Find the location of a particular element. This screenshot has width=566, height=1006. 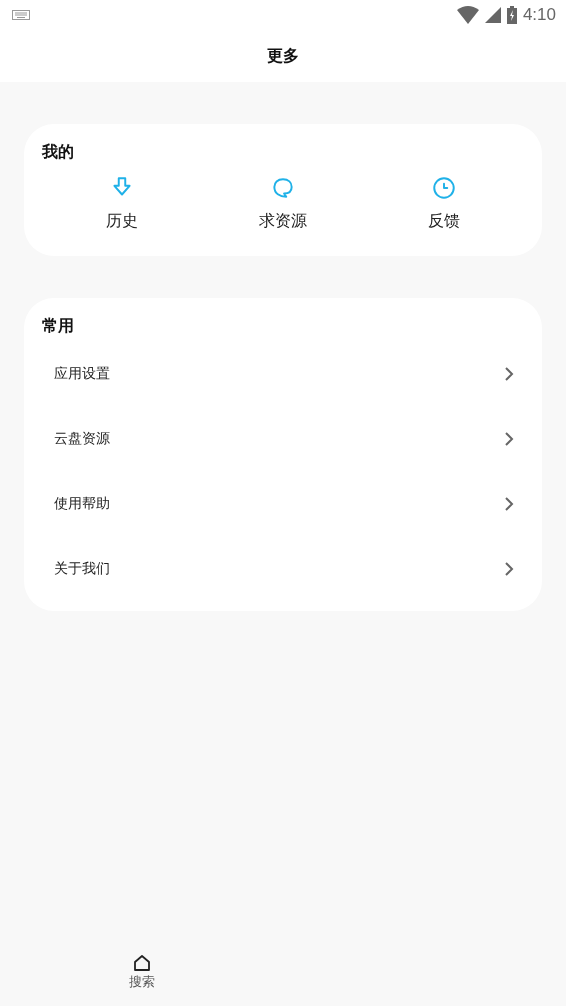

keyboard-icon is located at coordinates (21, 15).